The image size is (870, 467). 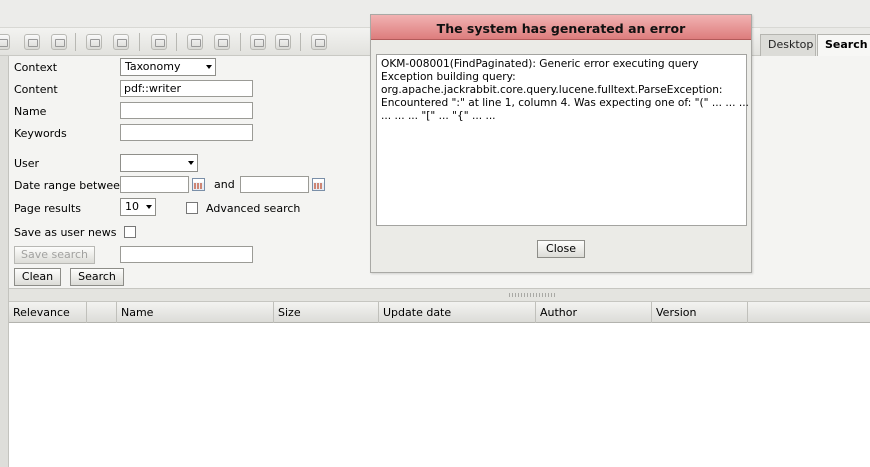 I want to click on new-folder-icon, so click(x=32, y=42).